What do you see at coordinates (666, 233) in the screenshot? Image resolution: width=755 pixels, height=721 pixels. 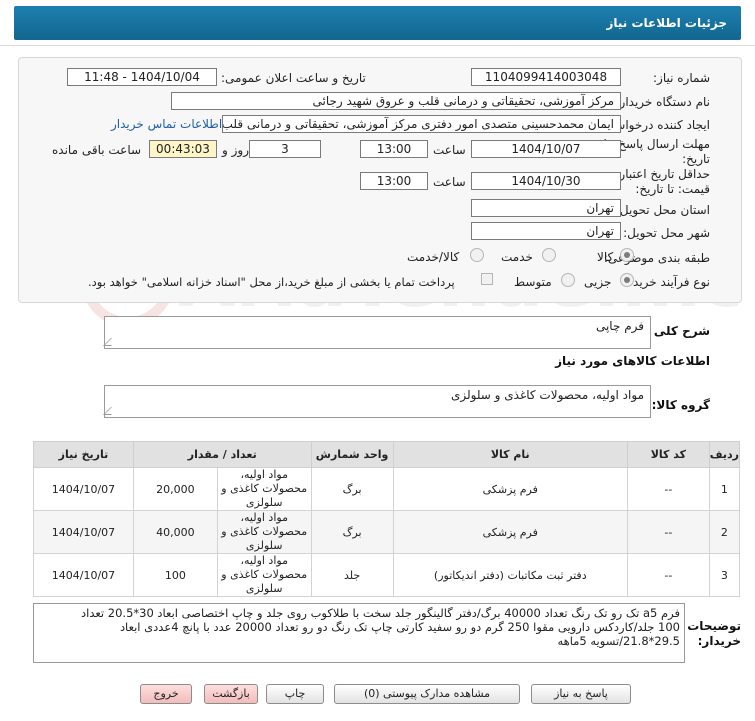 I see `city-label: شهر محل تحویل:` at bounding box center [666, 233].